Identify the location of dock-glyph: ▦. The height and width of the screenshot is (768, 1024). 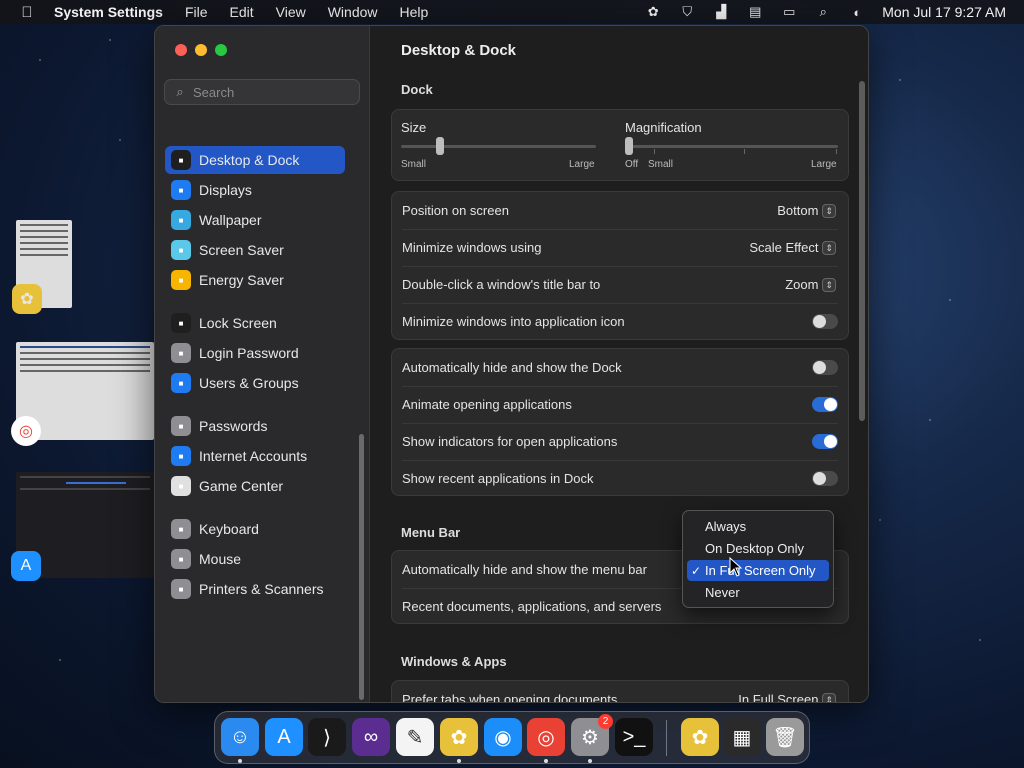
(742, 737).